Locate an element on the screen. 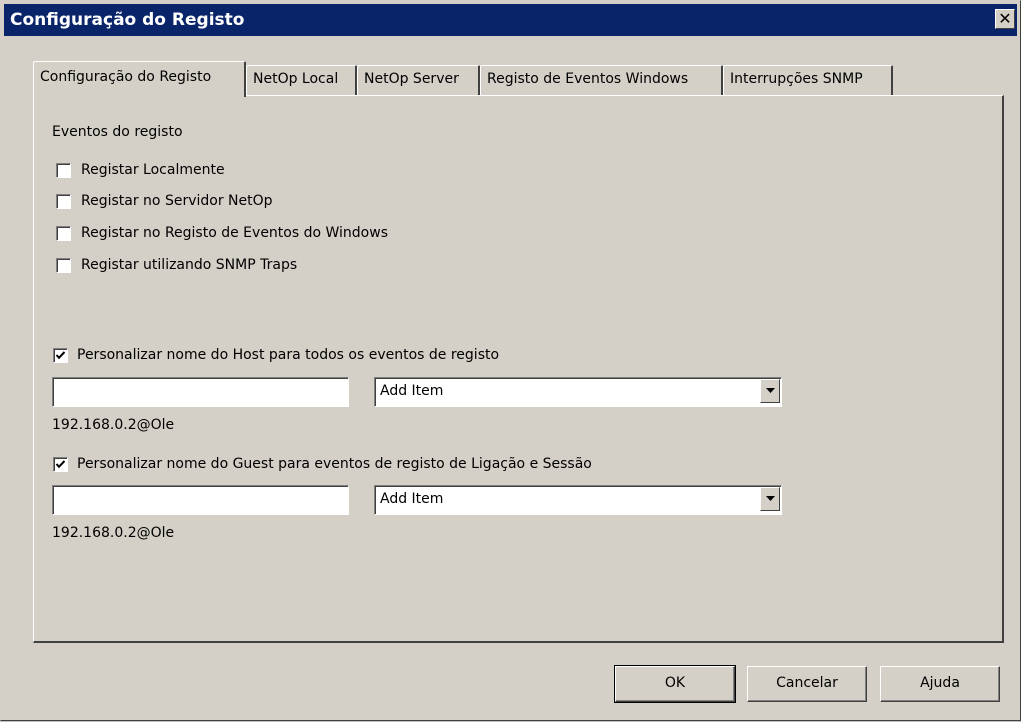  tab-label: NetOp Local is located at coordinates (296, 79).